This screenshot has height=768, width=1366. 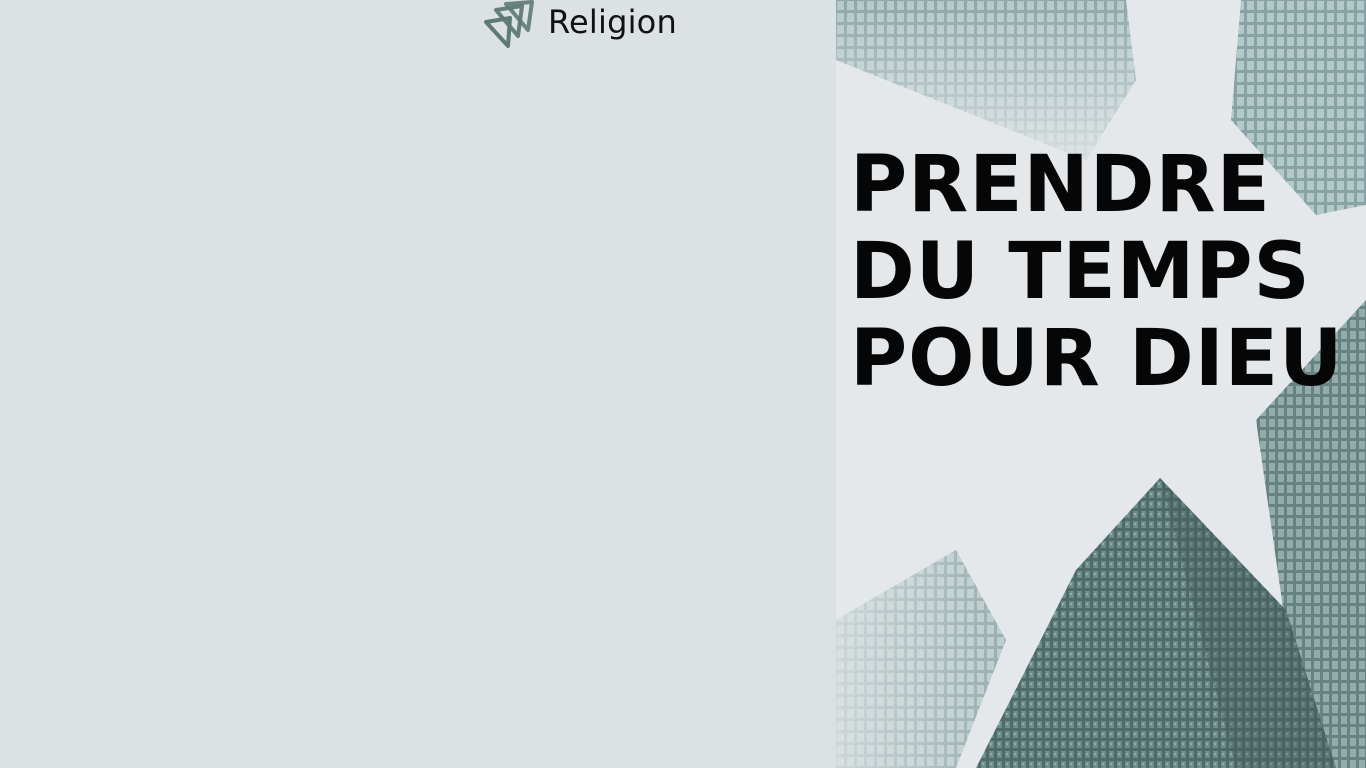 I want to click on headline-line-1: PRENDRE, so click(x=1060, y=185).